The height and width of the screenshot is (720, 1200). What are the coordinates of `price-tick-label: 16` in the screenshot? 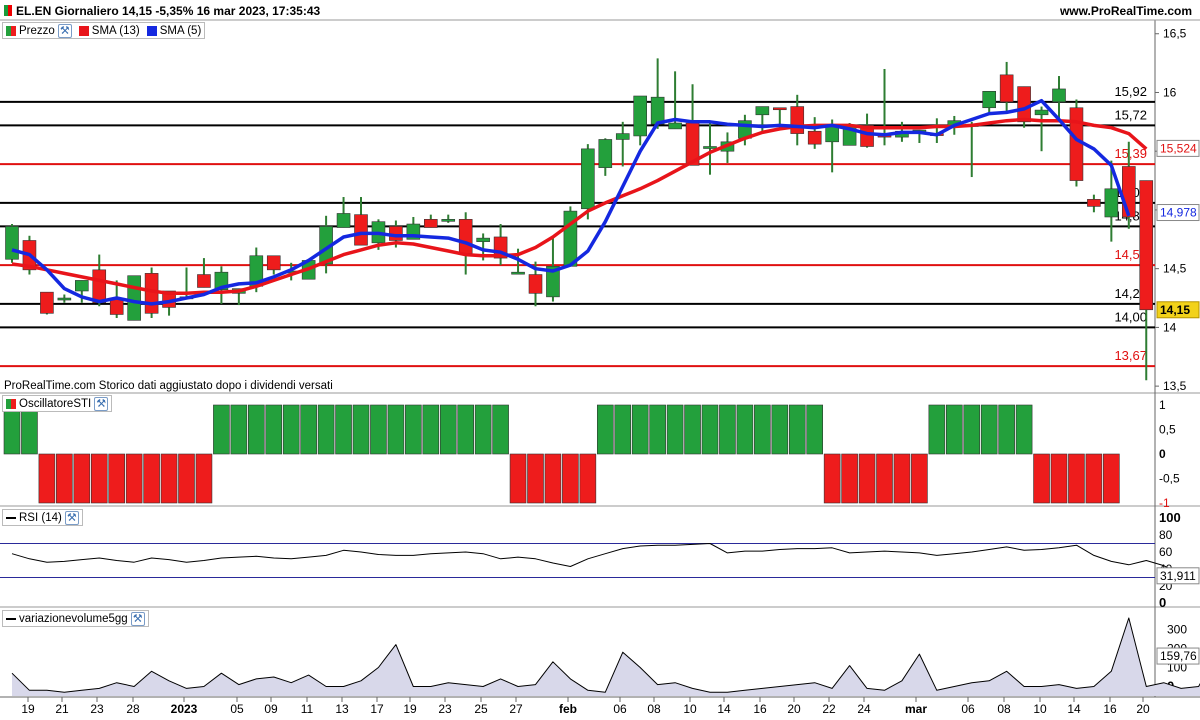 It's located at (1170, 92).